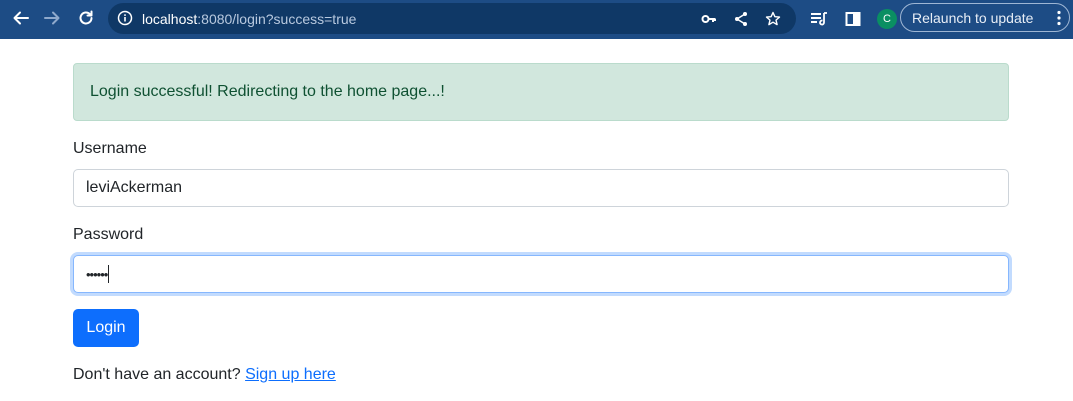 This screenshot has height=401, width=1073. I want to click on forward-arrow-icon, so click(52, 18).